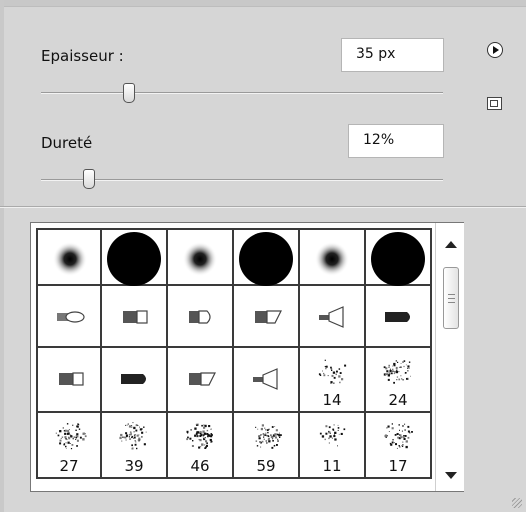  Describe the element at coordinates (333, 446) in the screenshot. I see `brush-preset: 11` at that location.